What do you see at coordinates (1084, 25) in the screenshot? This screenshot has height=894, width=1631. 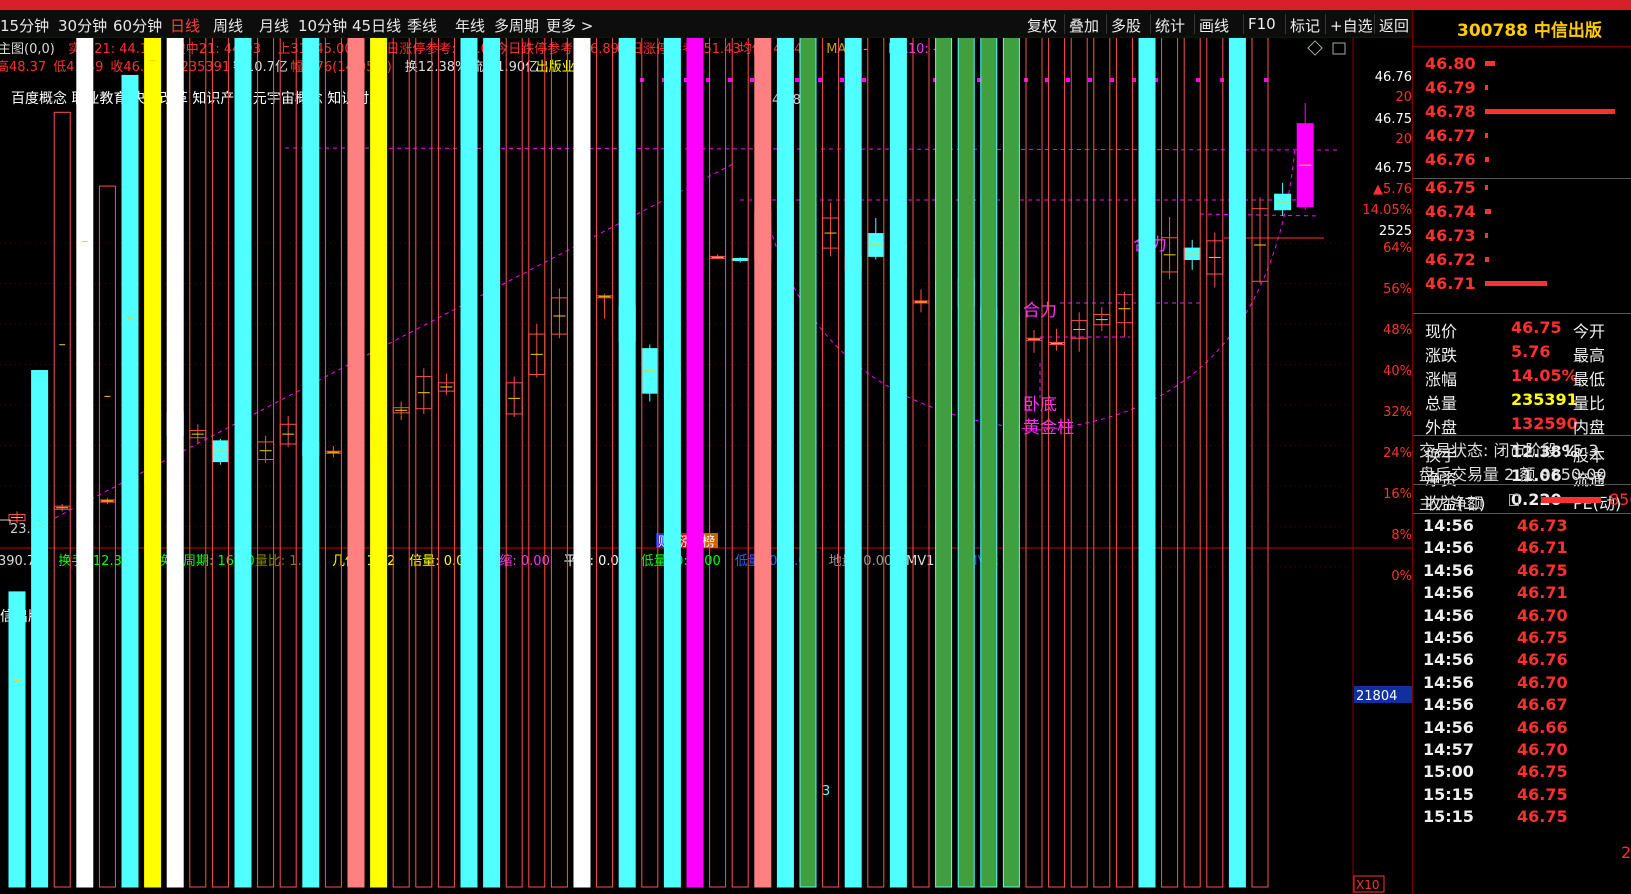 I see `toolbar-1: 叠加` at bounding box center [1084, 25].